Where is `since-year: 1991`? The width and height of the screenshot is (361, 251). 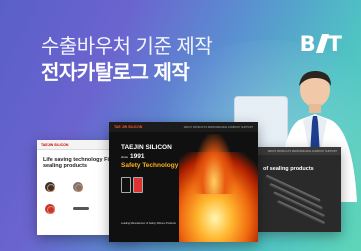 since-year: 1991 is located at coordinates (137, 156).